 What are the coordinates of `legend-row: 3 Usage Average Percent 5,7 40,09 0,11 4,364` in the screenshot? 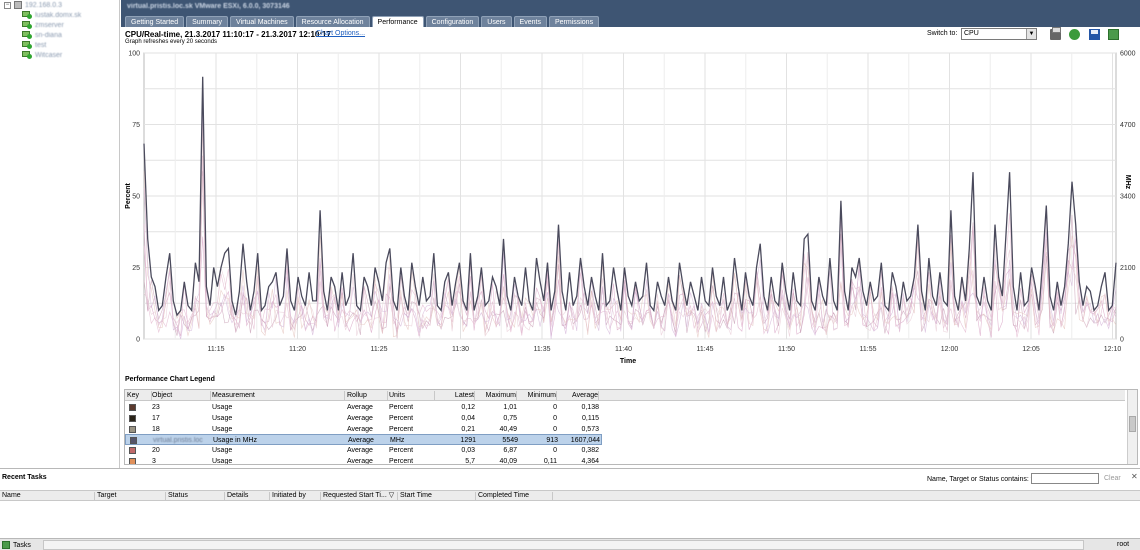 It's located at (625, 460).